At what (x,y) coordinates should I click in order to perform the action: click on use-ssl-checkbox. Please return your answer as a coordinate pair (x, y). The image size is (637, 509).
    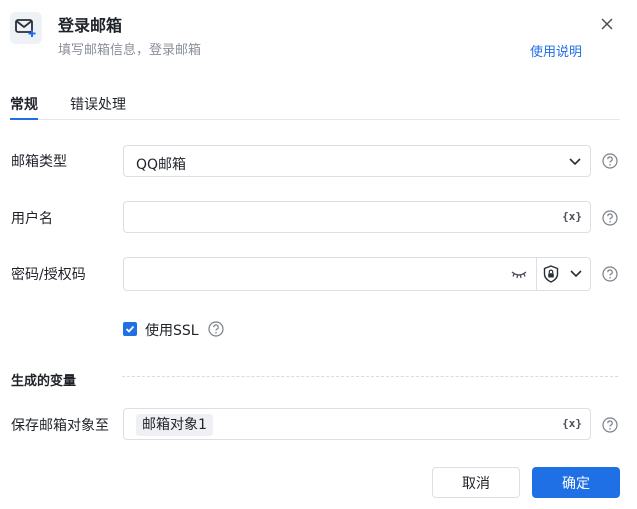
    Looking at the image, I should click on (130, 329).